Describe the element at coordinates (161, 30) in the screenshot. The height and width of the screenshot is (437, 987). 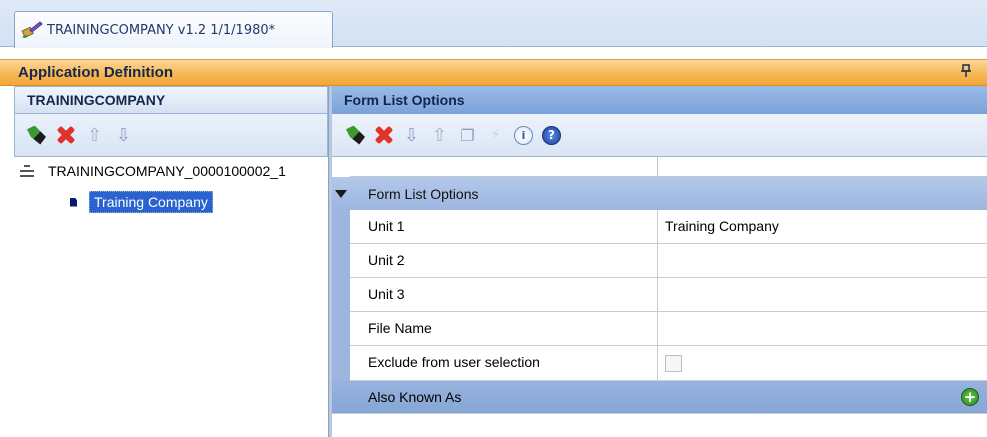
I see `document-tab-title: TRAININGCOMPANY v1.2 1/1/1980*` at that location.